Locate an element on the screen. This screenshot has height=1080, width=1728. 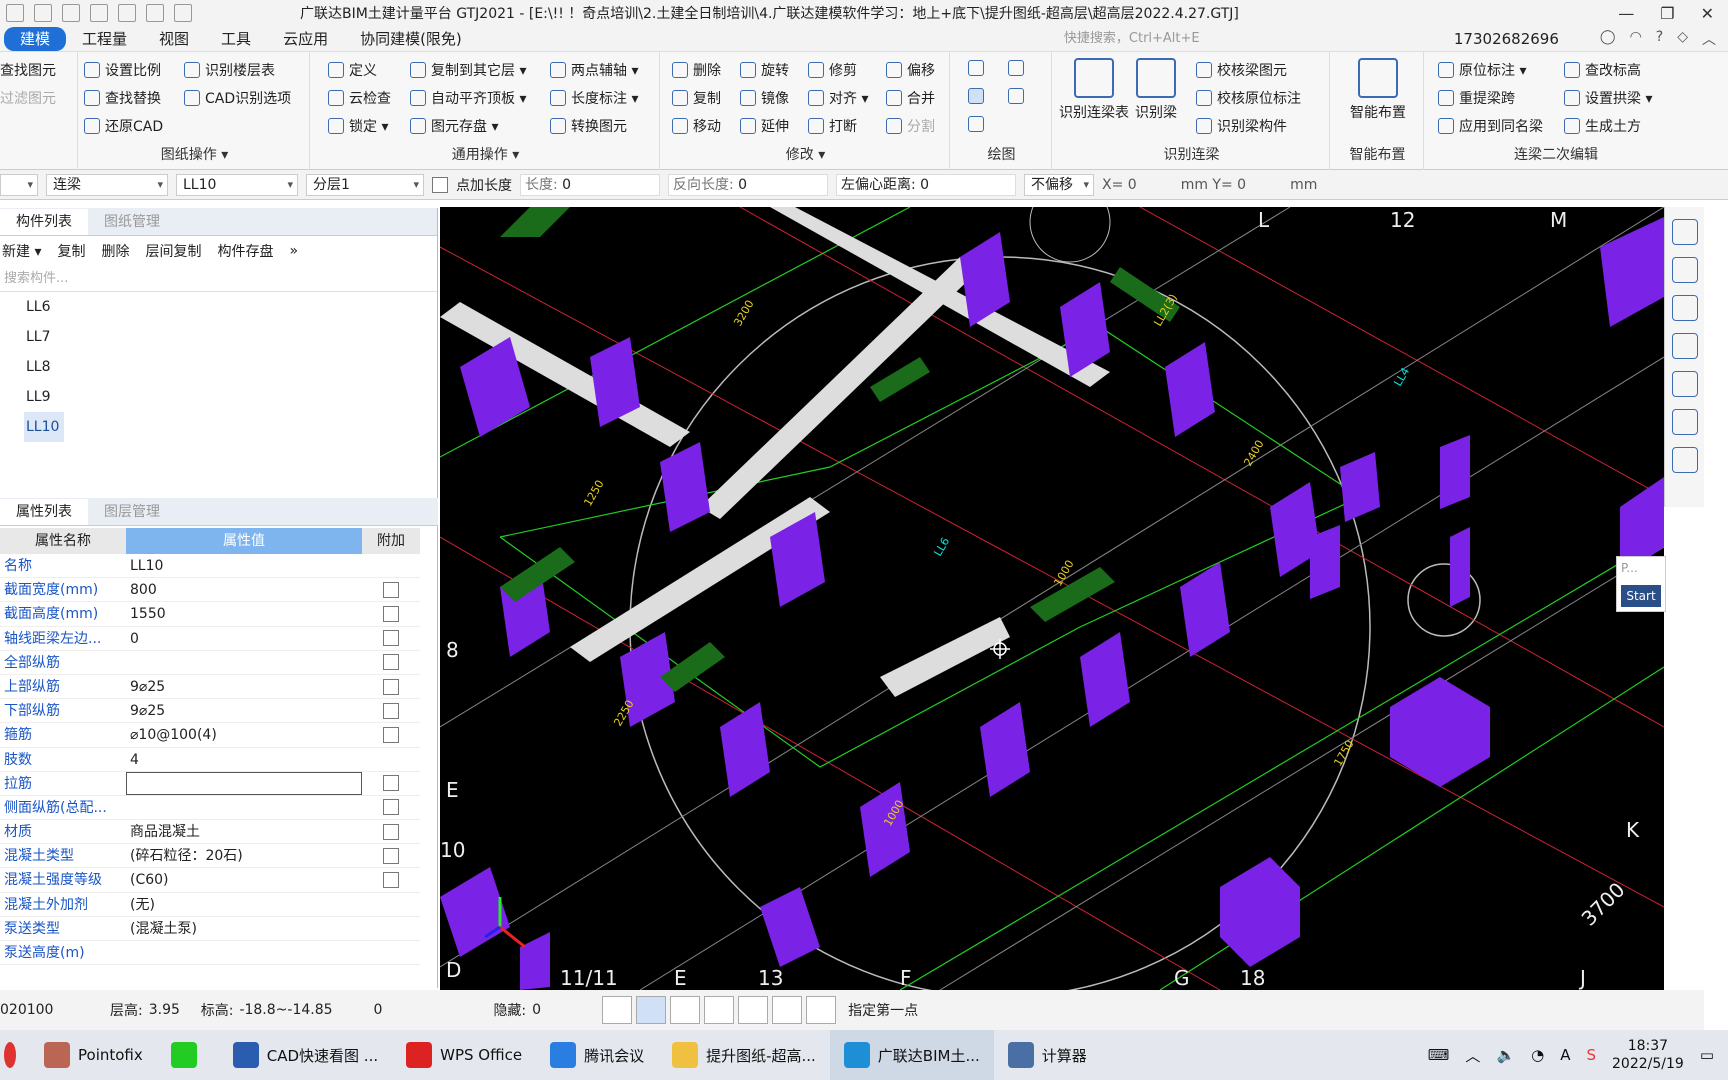
identify-floor-table-button: 识别楼层表 is located at coordinates (229, 70).